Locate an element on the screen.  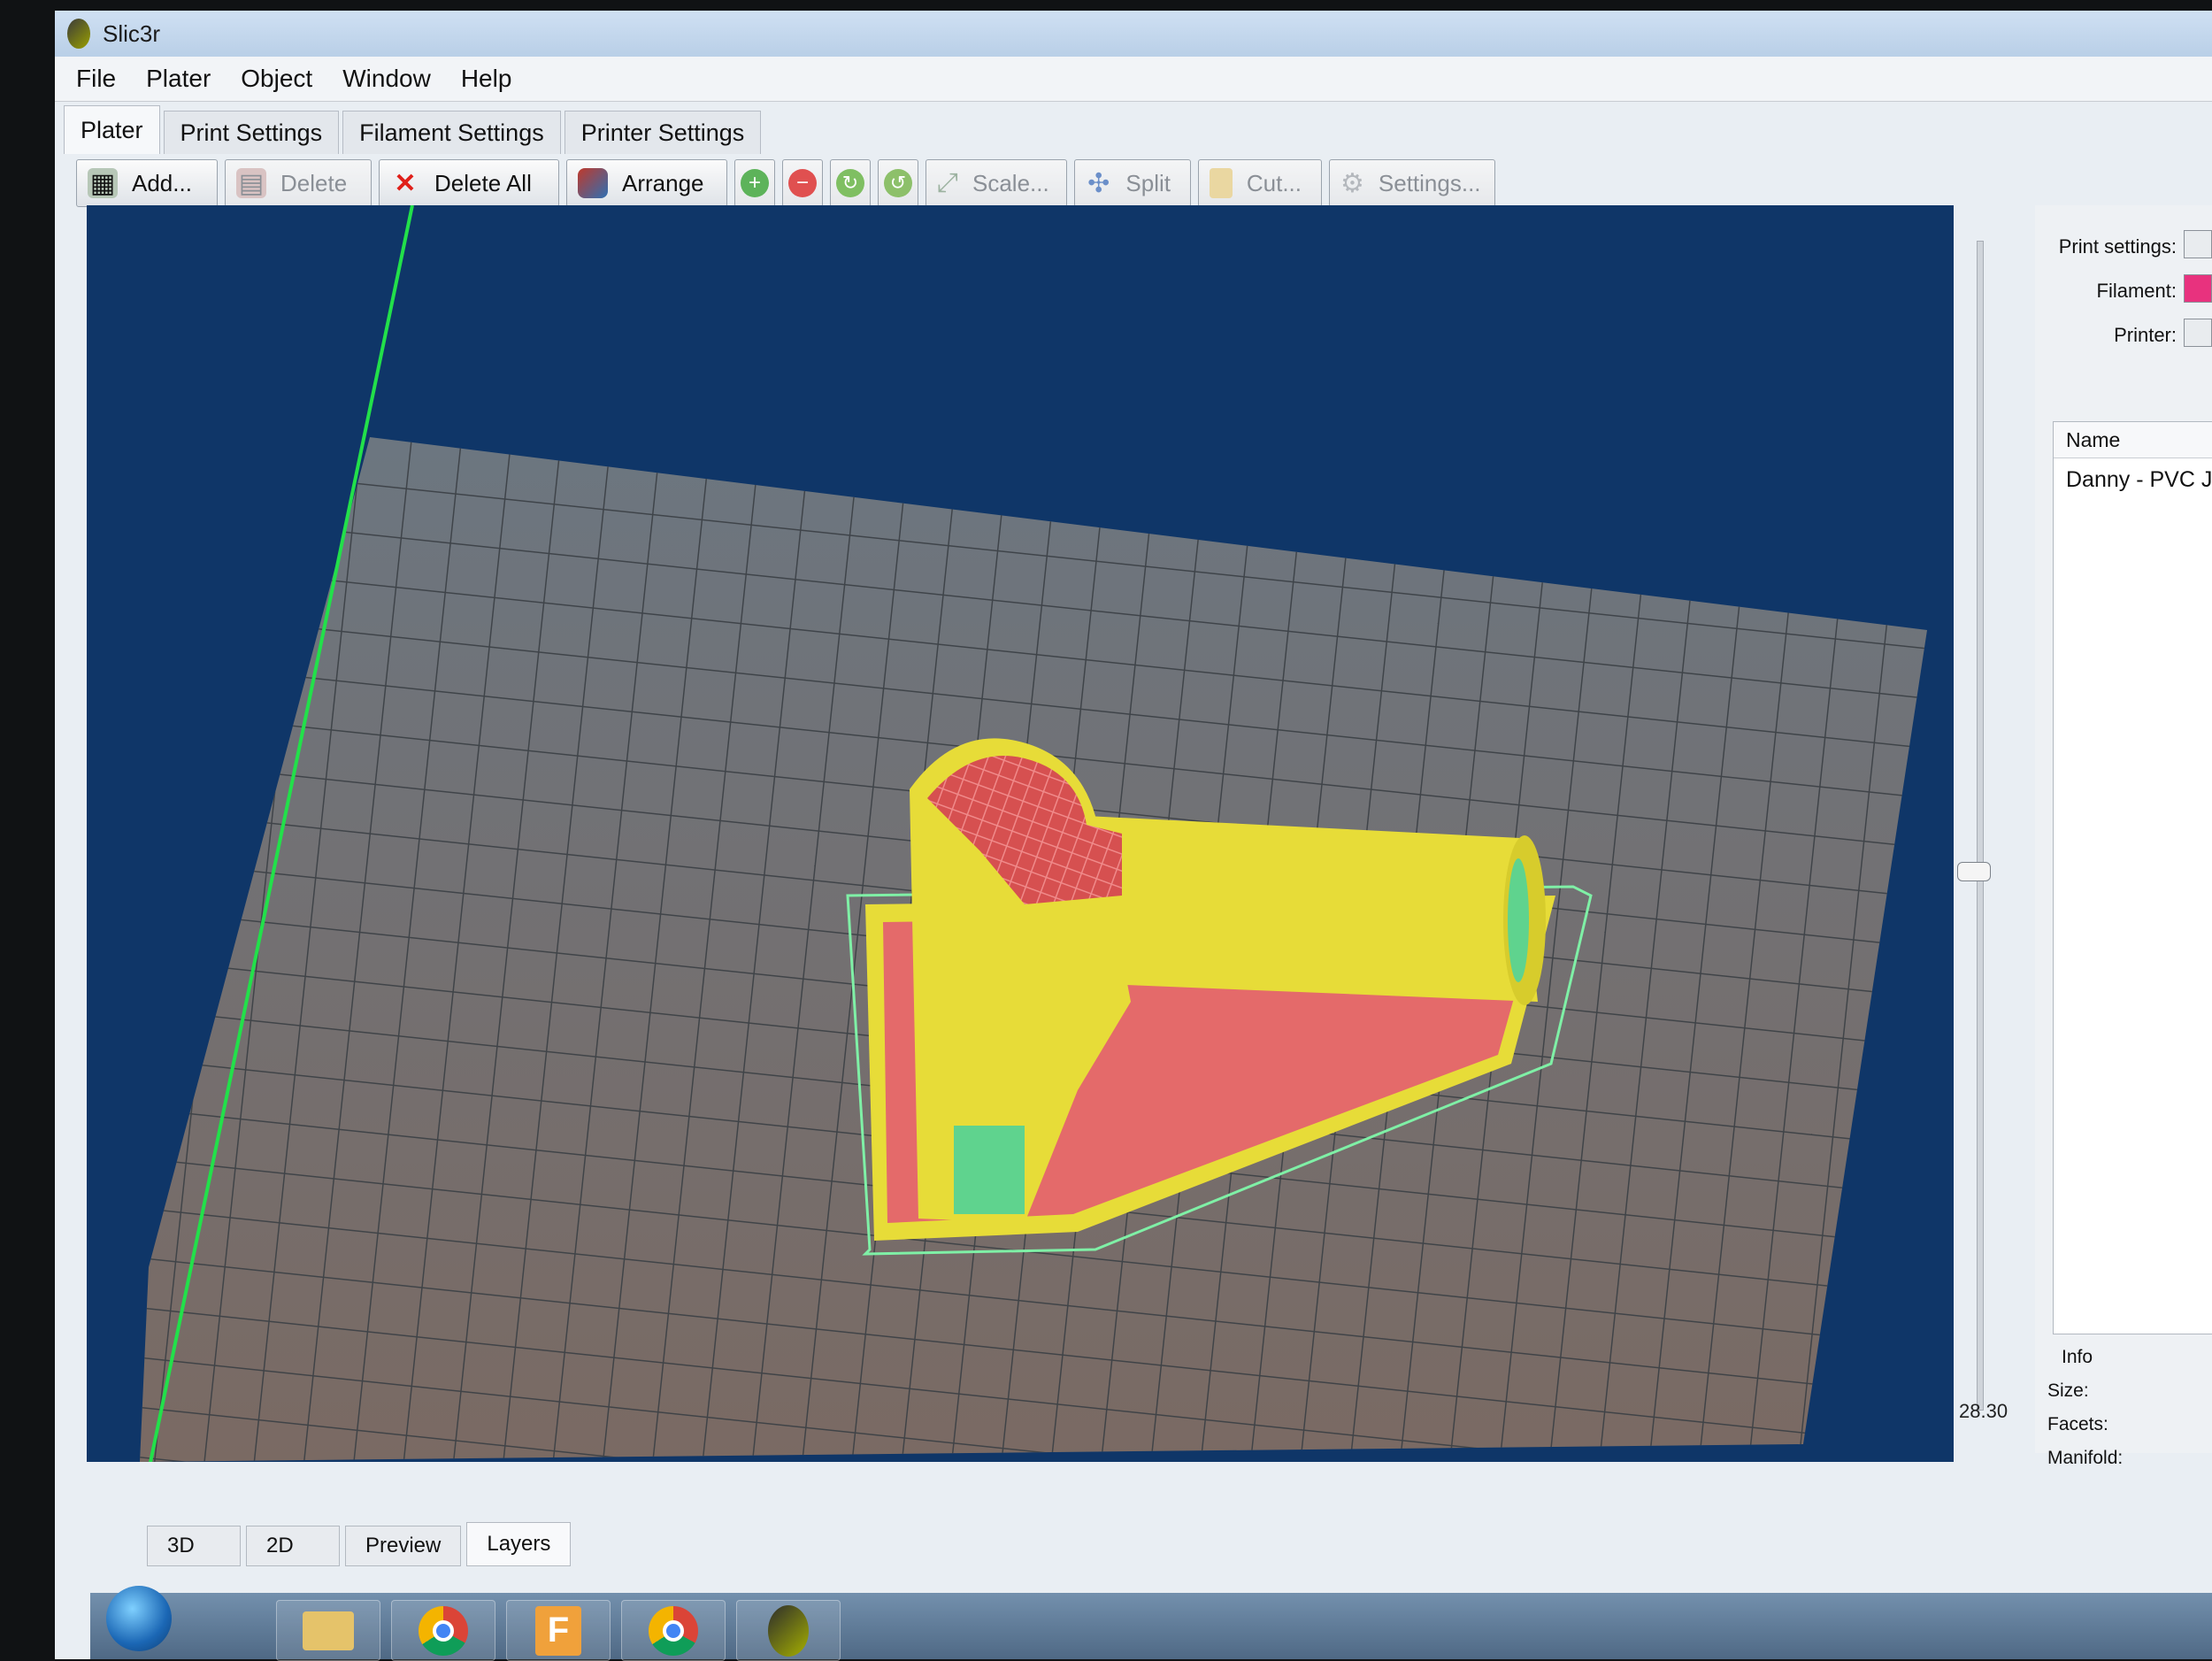
increase-copies-button: + is located at coordinates (754, 183).